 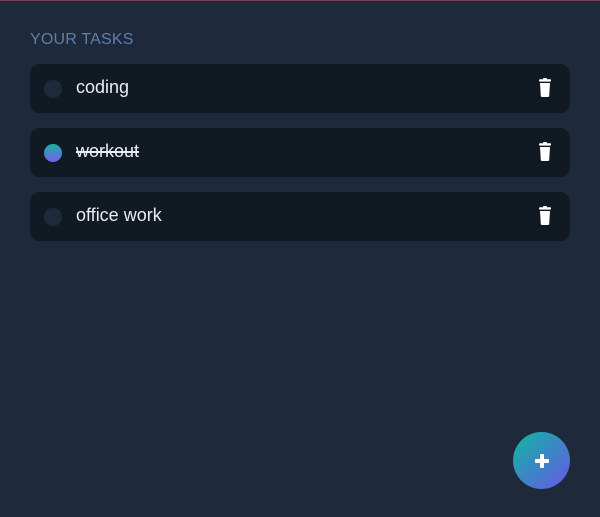 What do you see at coordinates (119, 215) in the screenshot?
I see `task-label: office work` at bounding box center [119, 215].